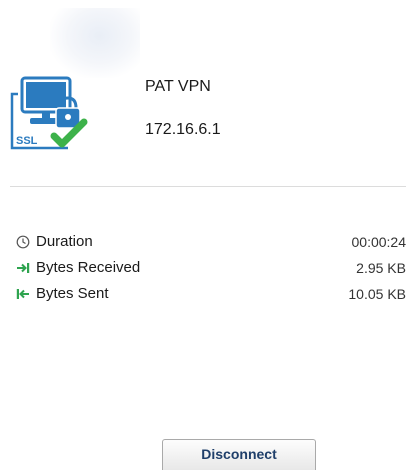  Describe the element at coordinates (23, 242) in the screenshot. I see `clock-icon` at that location.